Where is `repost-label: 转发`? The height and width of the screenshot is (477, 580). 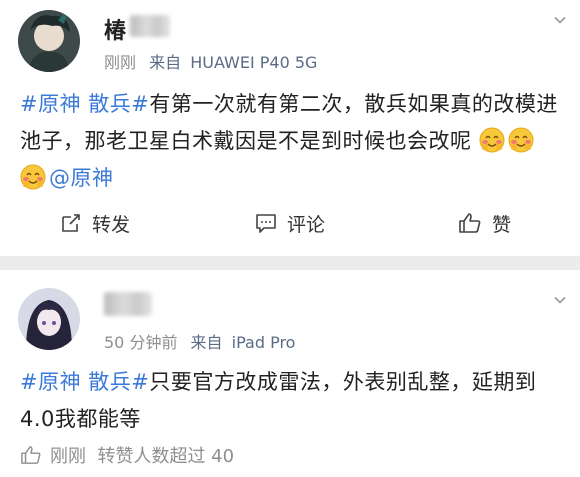
repost-label: 转发 is located at coordinates (111, 224).